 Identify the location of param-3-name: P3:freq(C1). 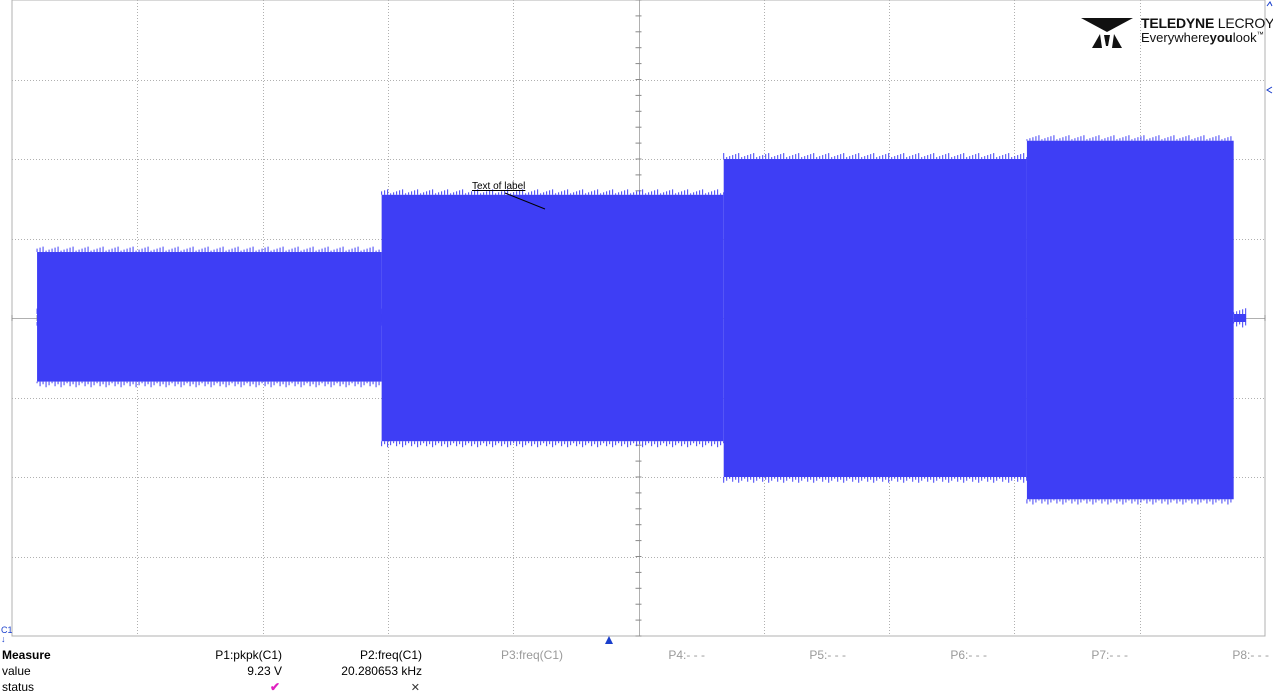
(483, 655).